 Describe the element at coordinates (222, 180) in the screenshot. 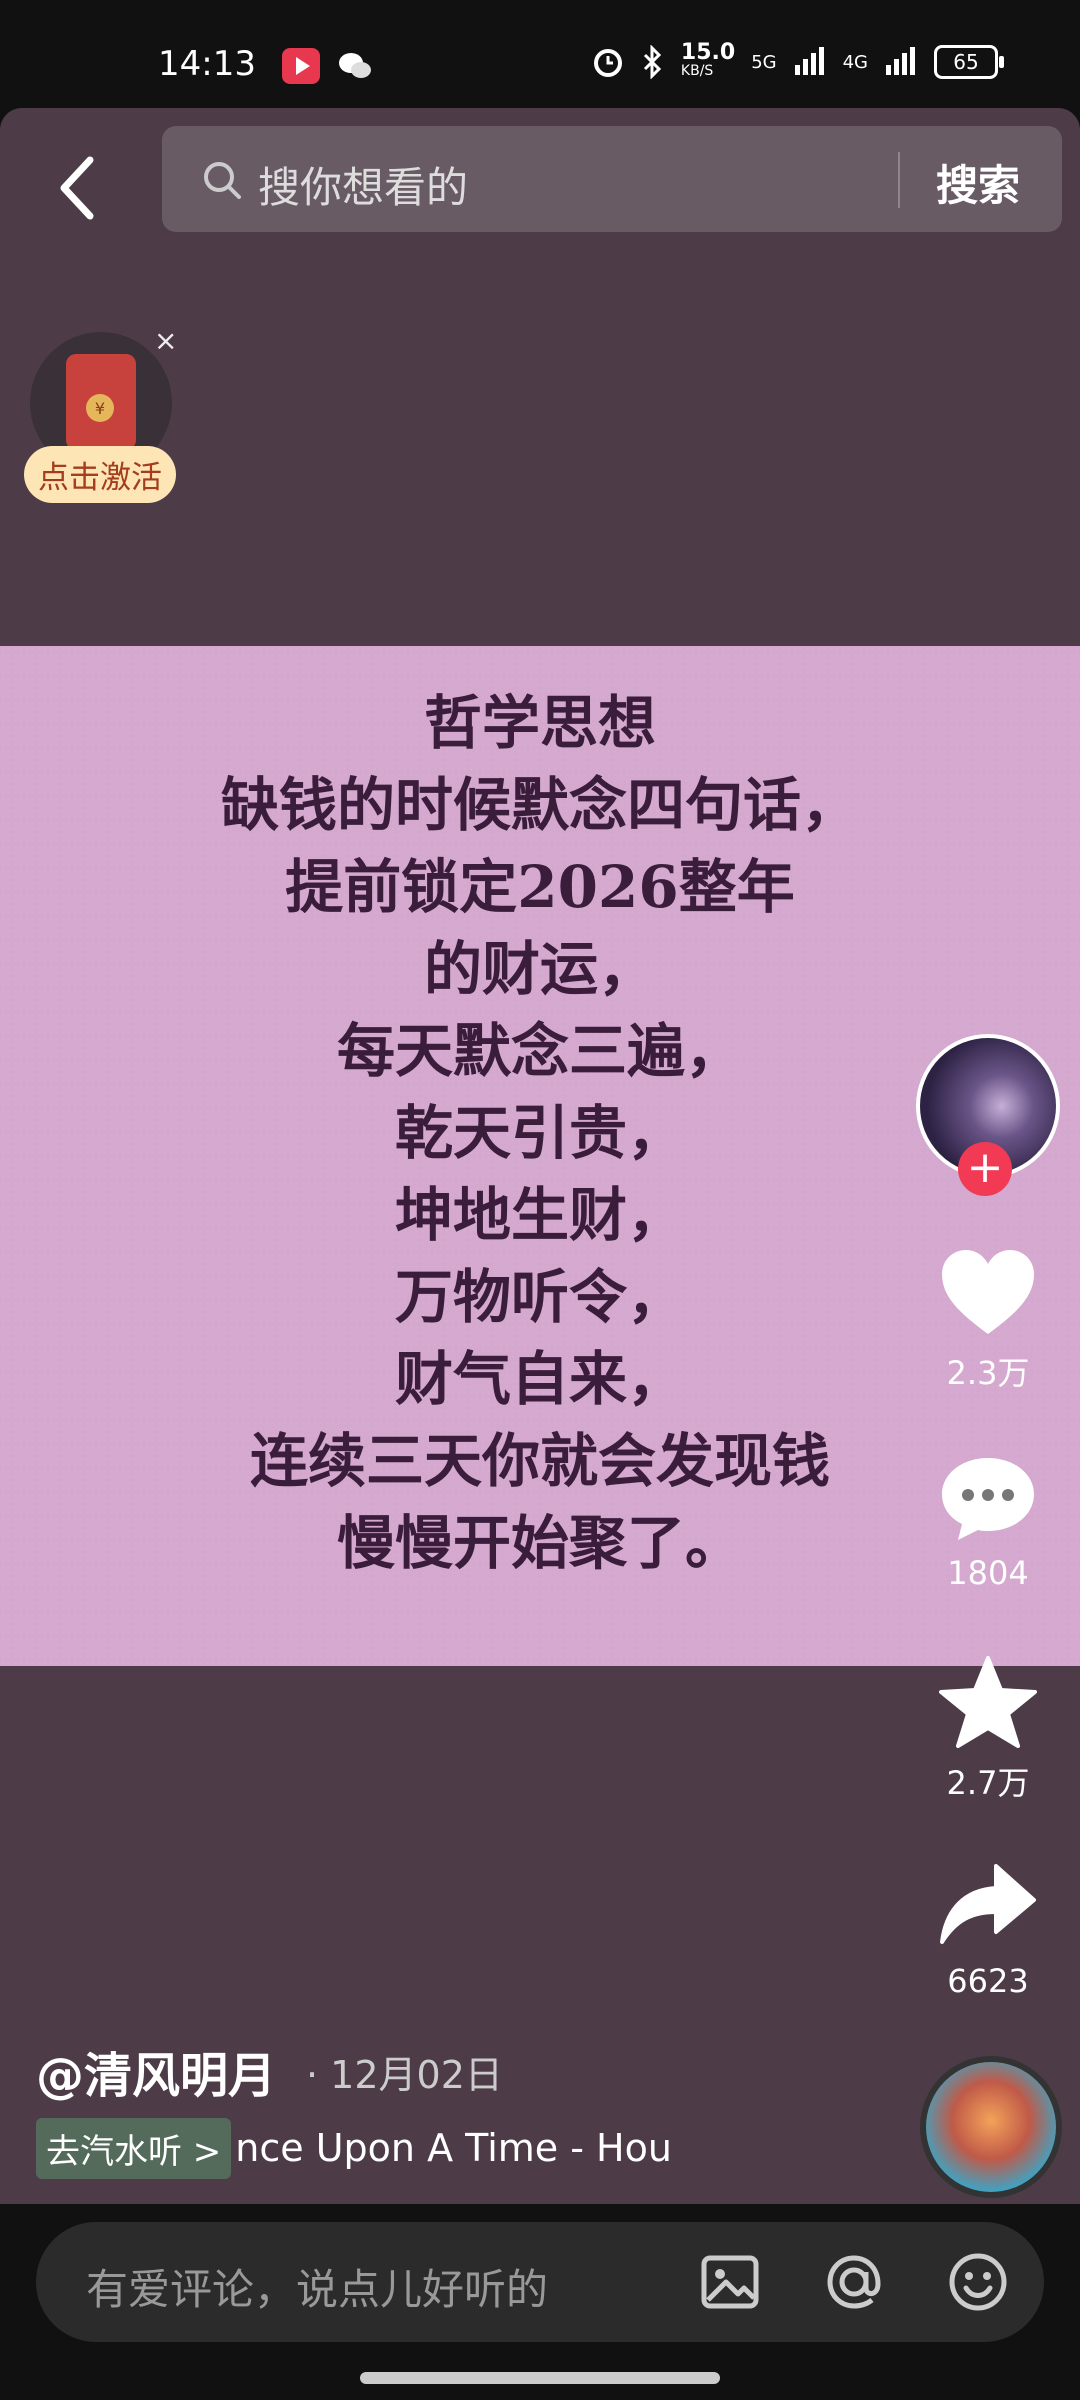

I see `search-icon` at that location.